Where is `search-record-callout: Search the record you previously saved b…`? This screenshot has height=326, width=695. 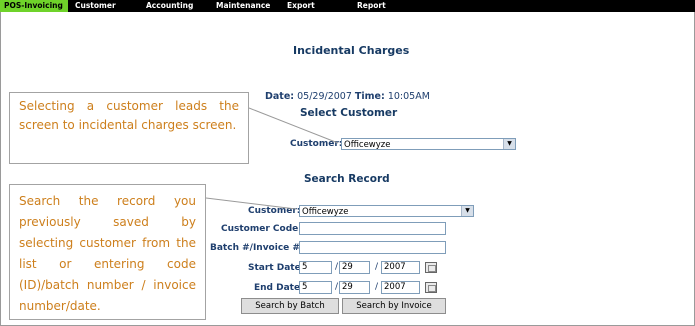 search-record-callout: Search the record you previously saved b… is located at coordinates (107, 252).